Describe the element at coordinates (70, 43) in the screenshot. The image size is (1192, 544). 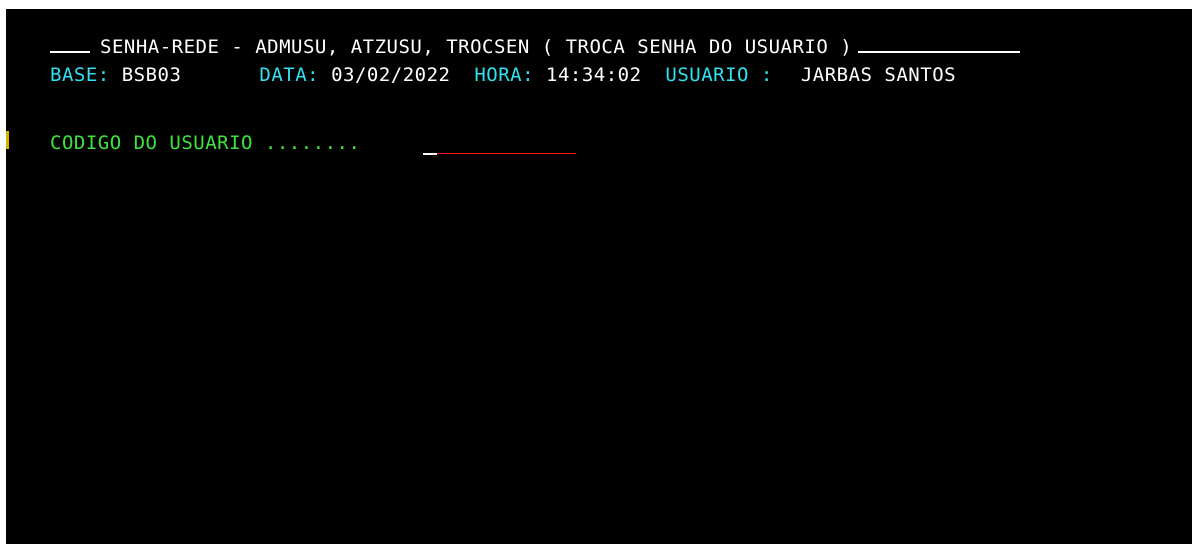
I see `title-left-rule` at that location.